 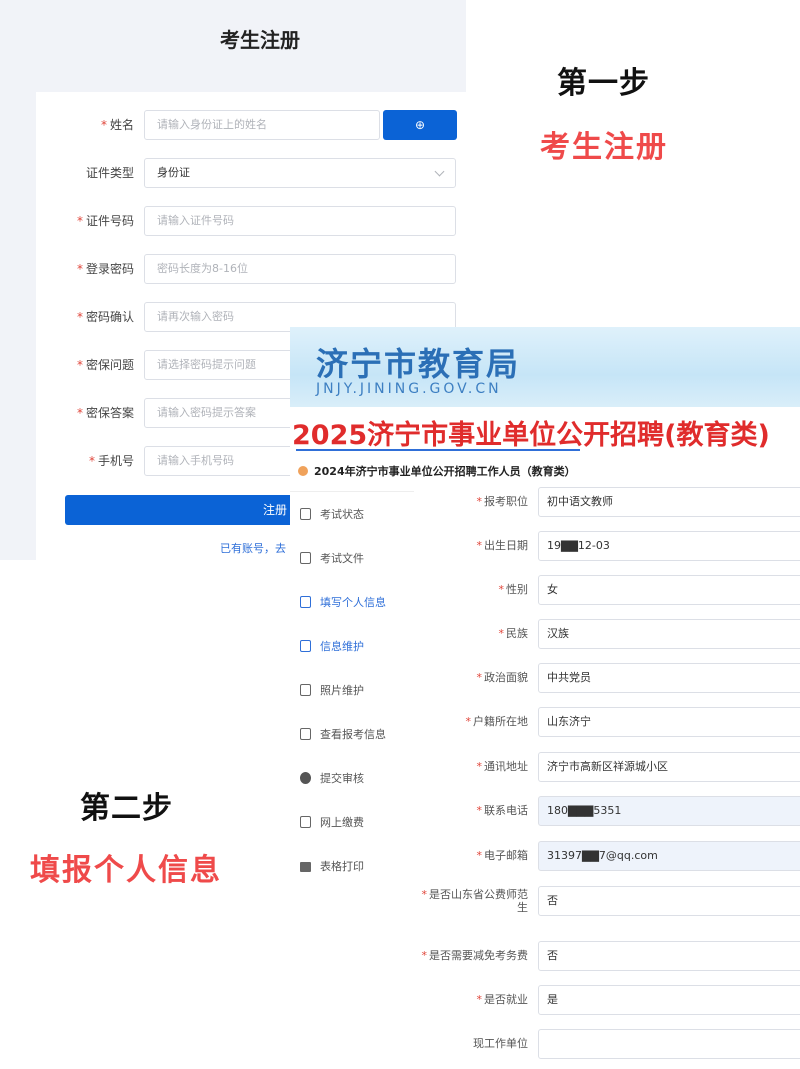 I want to click on form-row-current-employer: 现工作单位, so click(x=610, y=1044).